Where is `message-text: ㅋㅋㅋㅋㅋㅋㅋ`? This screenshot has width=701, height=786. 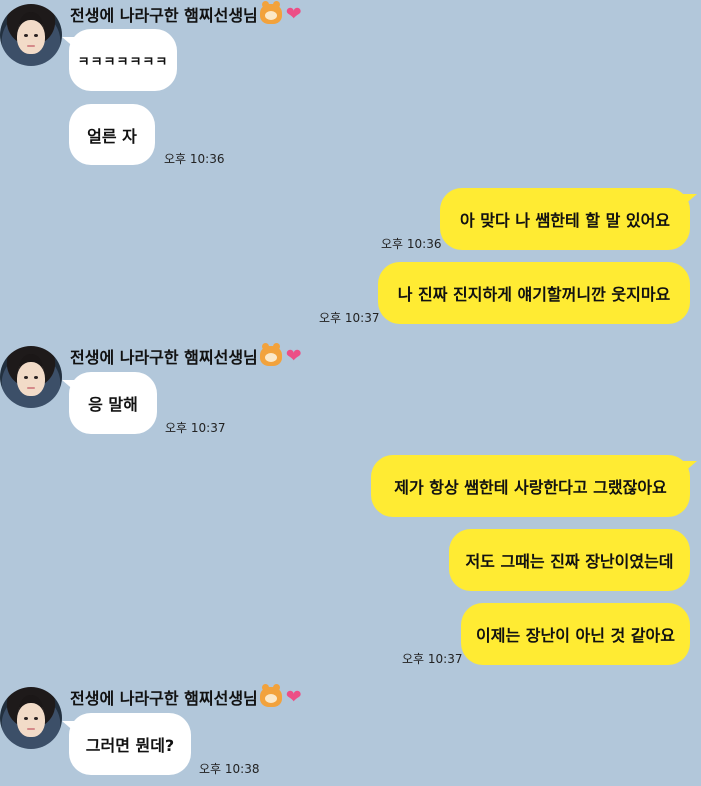 message-text: ㅋㅋㅋㅋㅋㅋㅋ is located at coordinates (123, 62).